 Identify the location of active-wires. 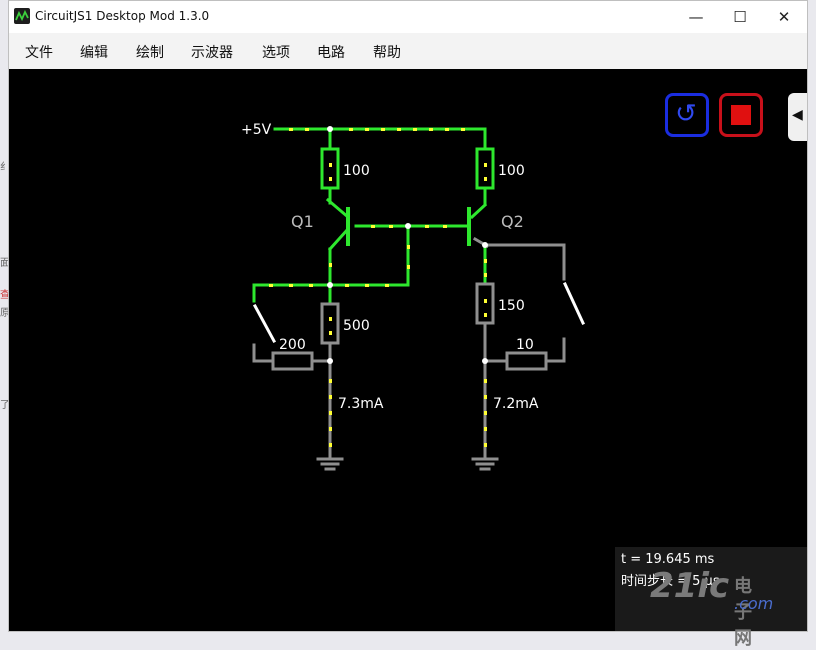
(370, 216).